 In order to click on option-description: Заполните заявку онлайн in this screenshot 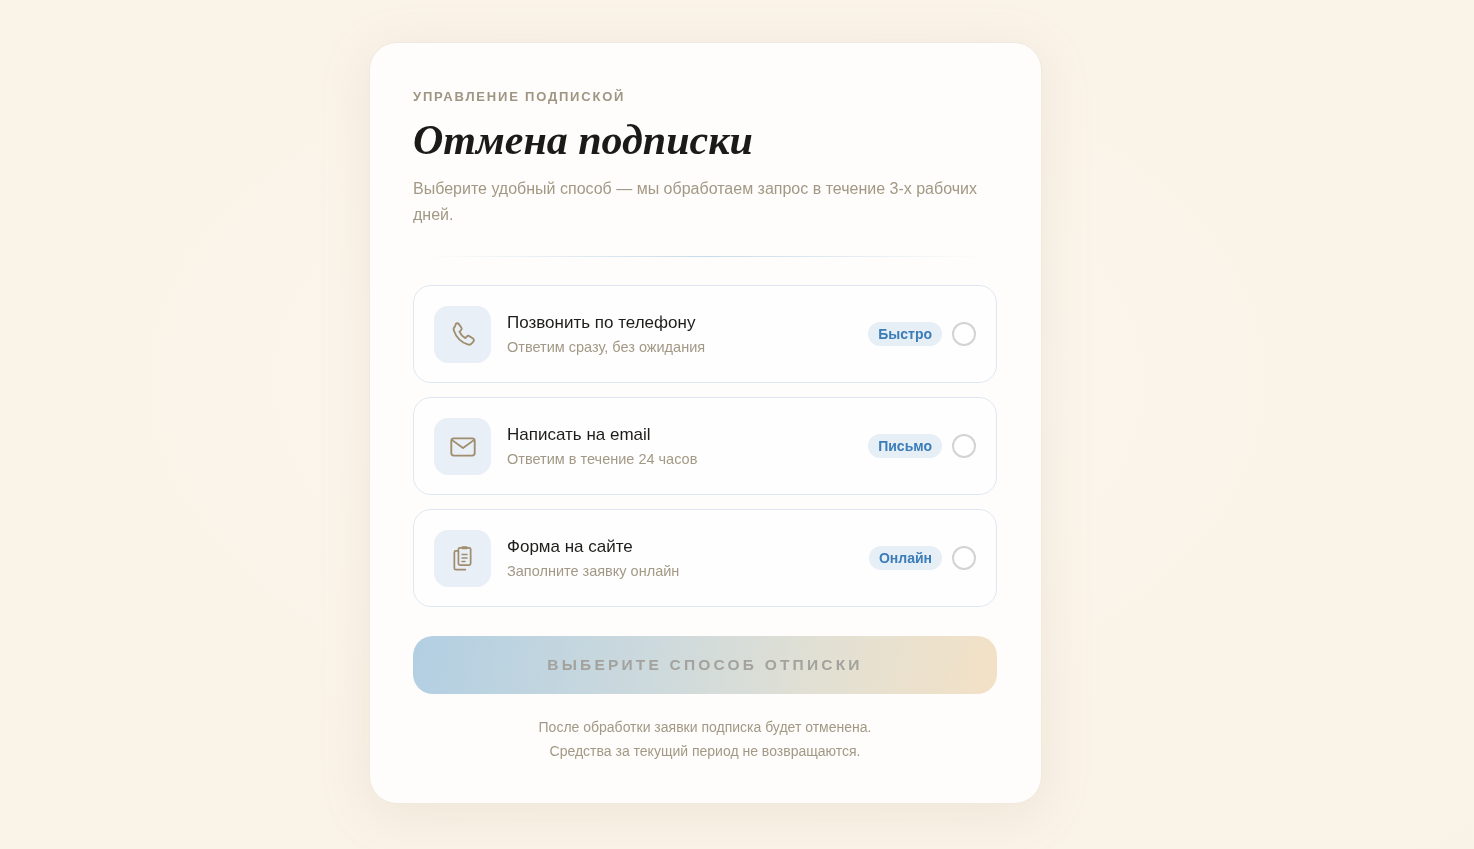, I will do `click(594, 571)`.